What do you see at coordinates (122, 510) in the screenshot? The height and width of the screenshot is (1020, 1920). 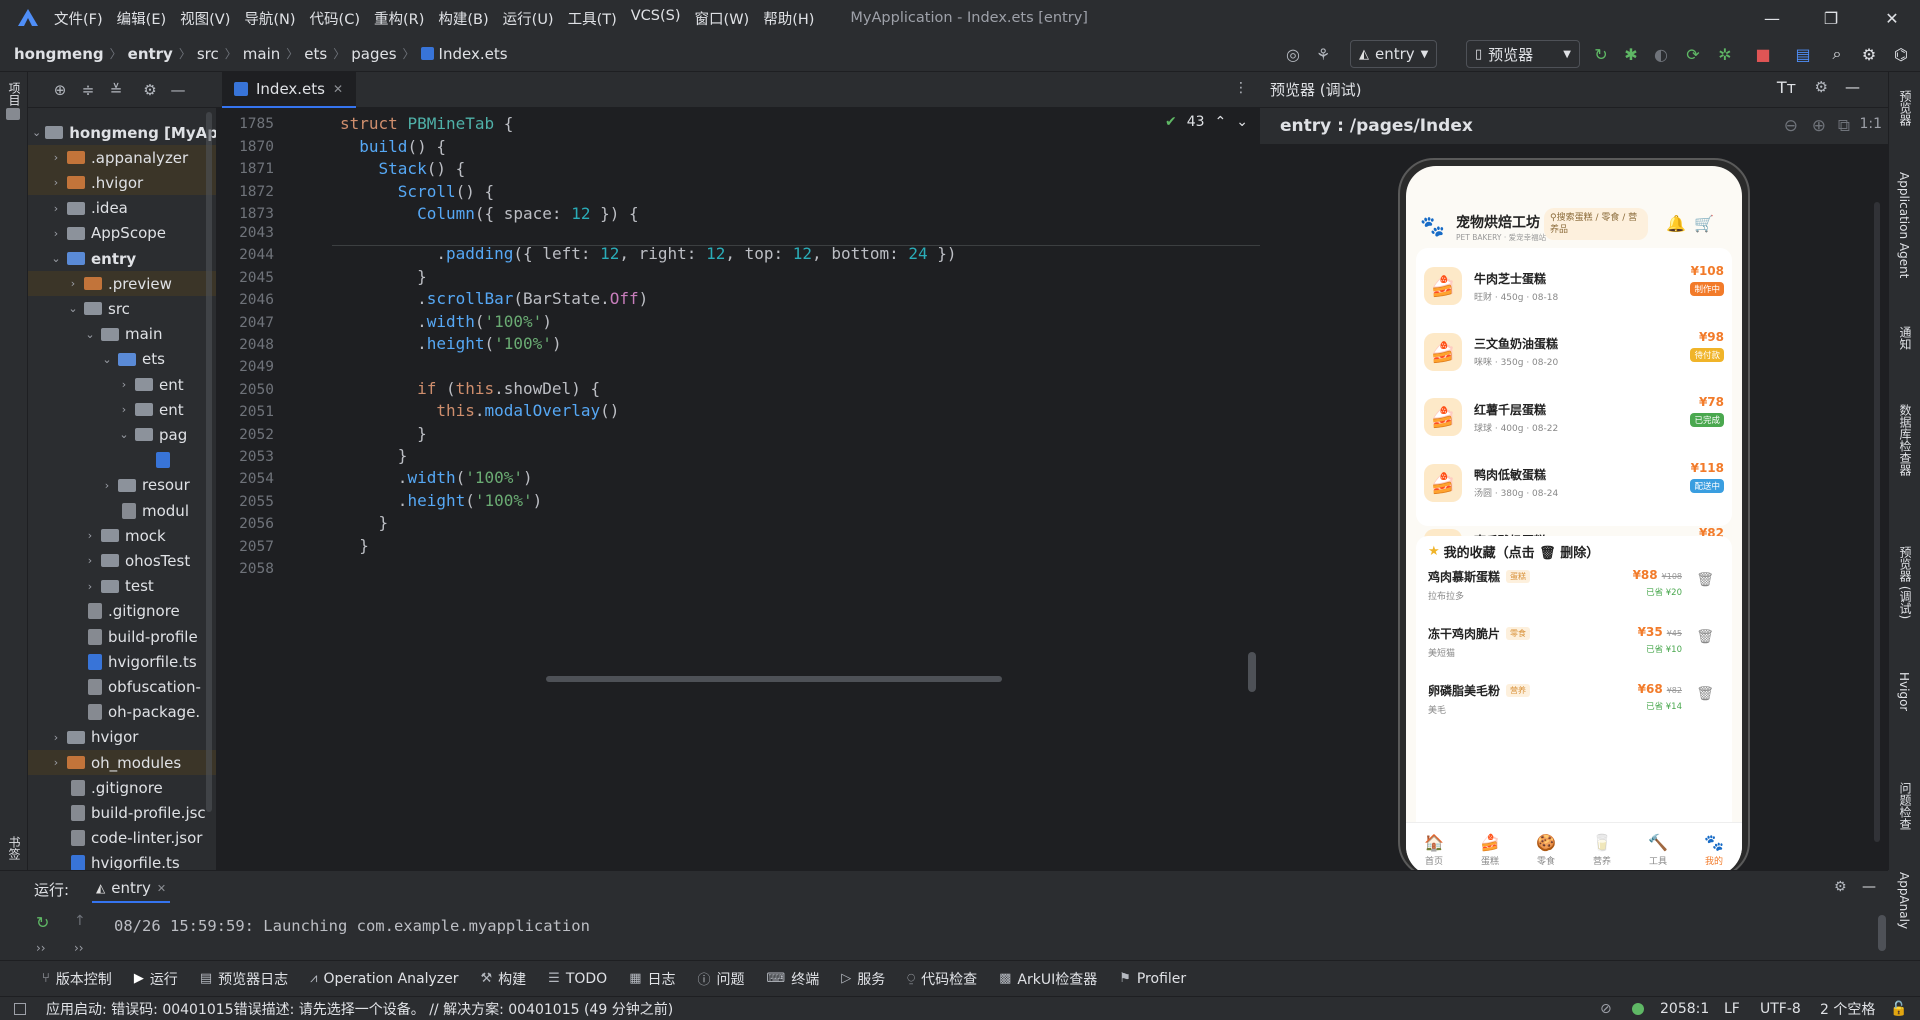 I see `tree-row: modul` at bounding box center [122, 510].